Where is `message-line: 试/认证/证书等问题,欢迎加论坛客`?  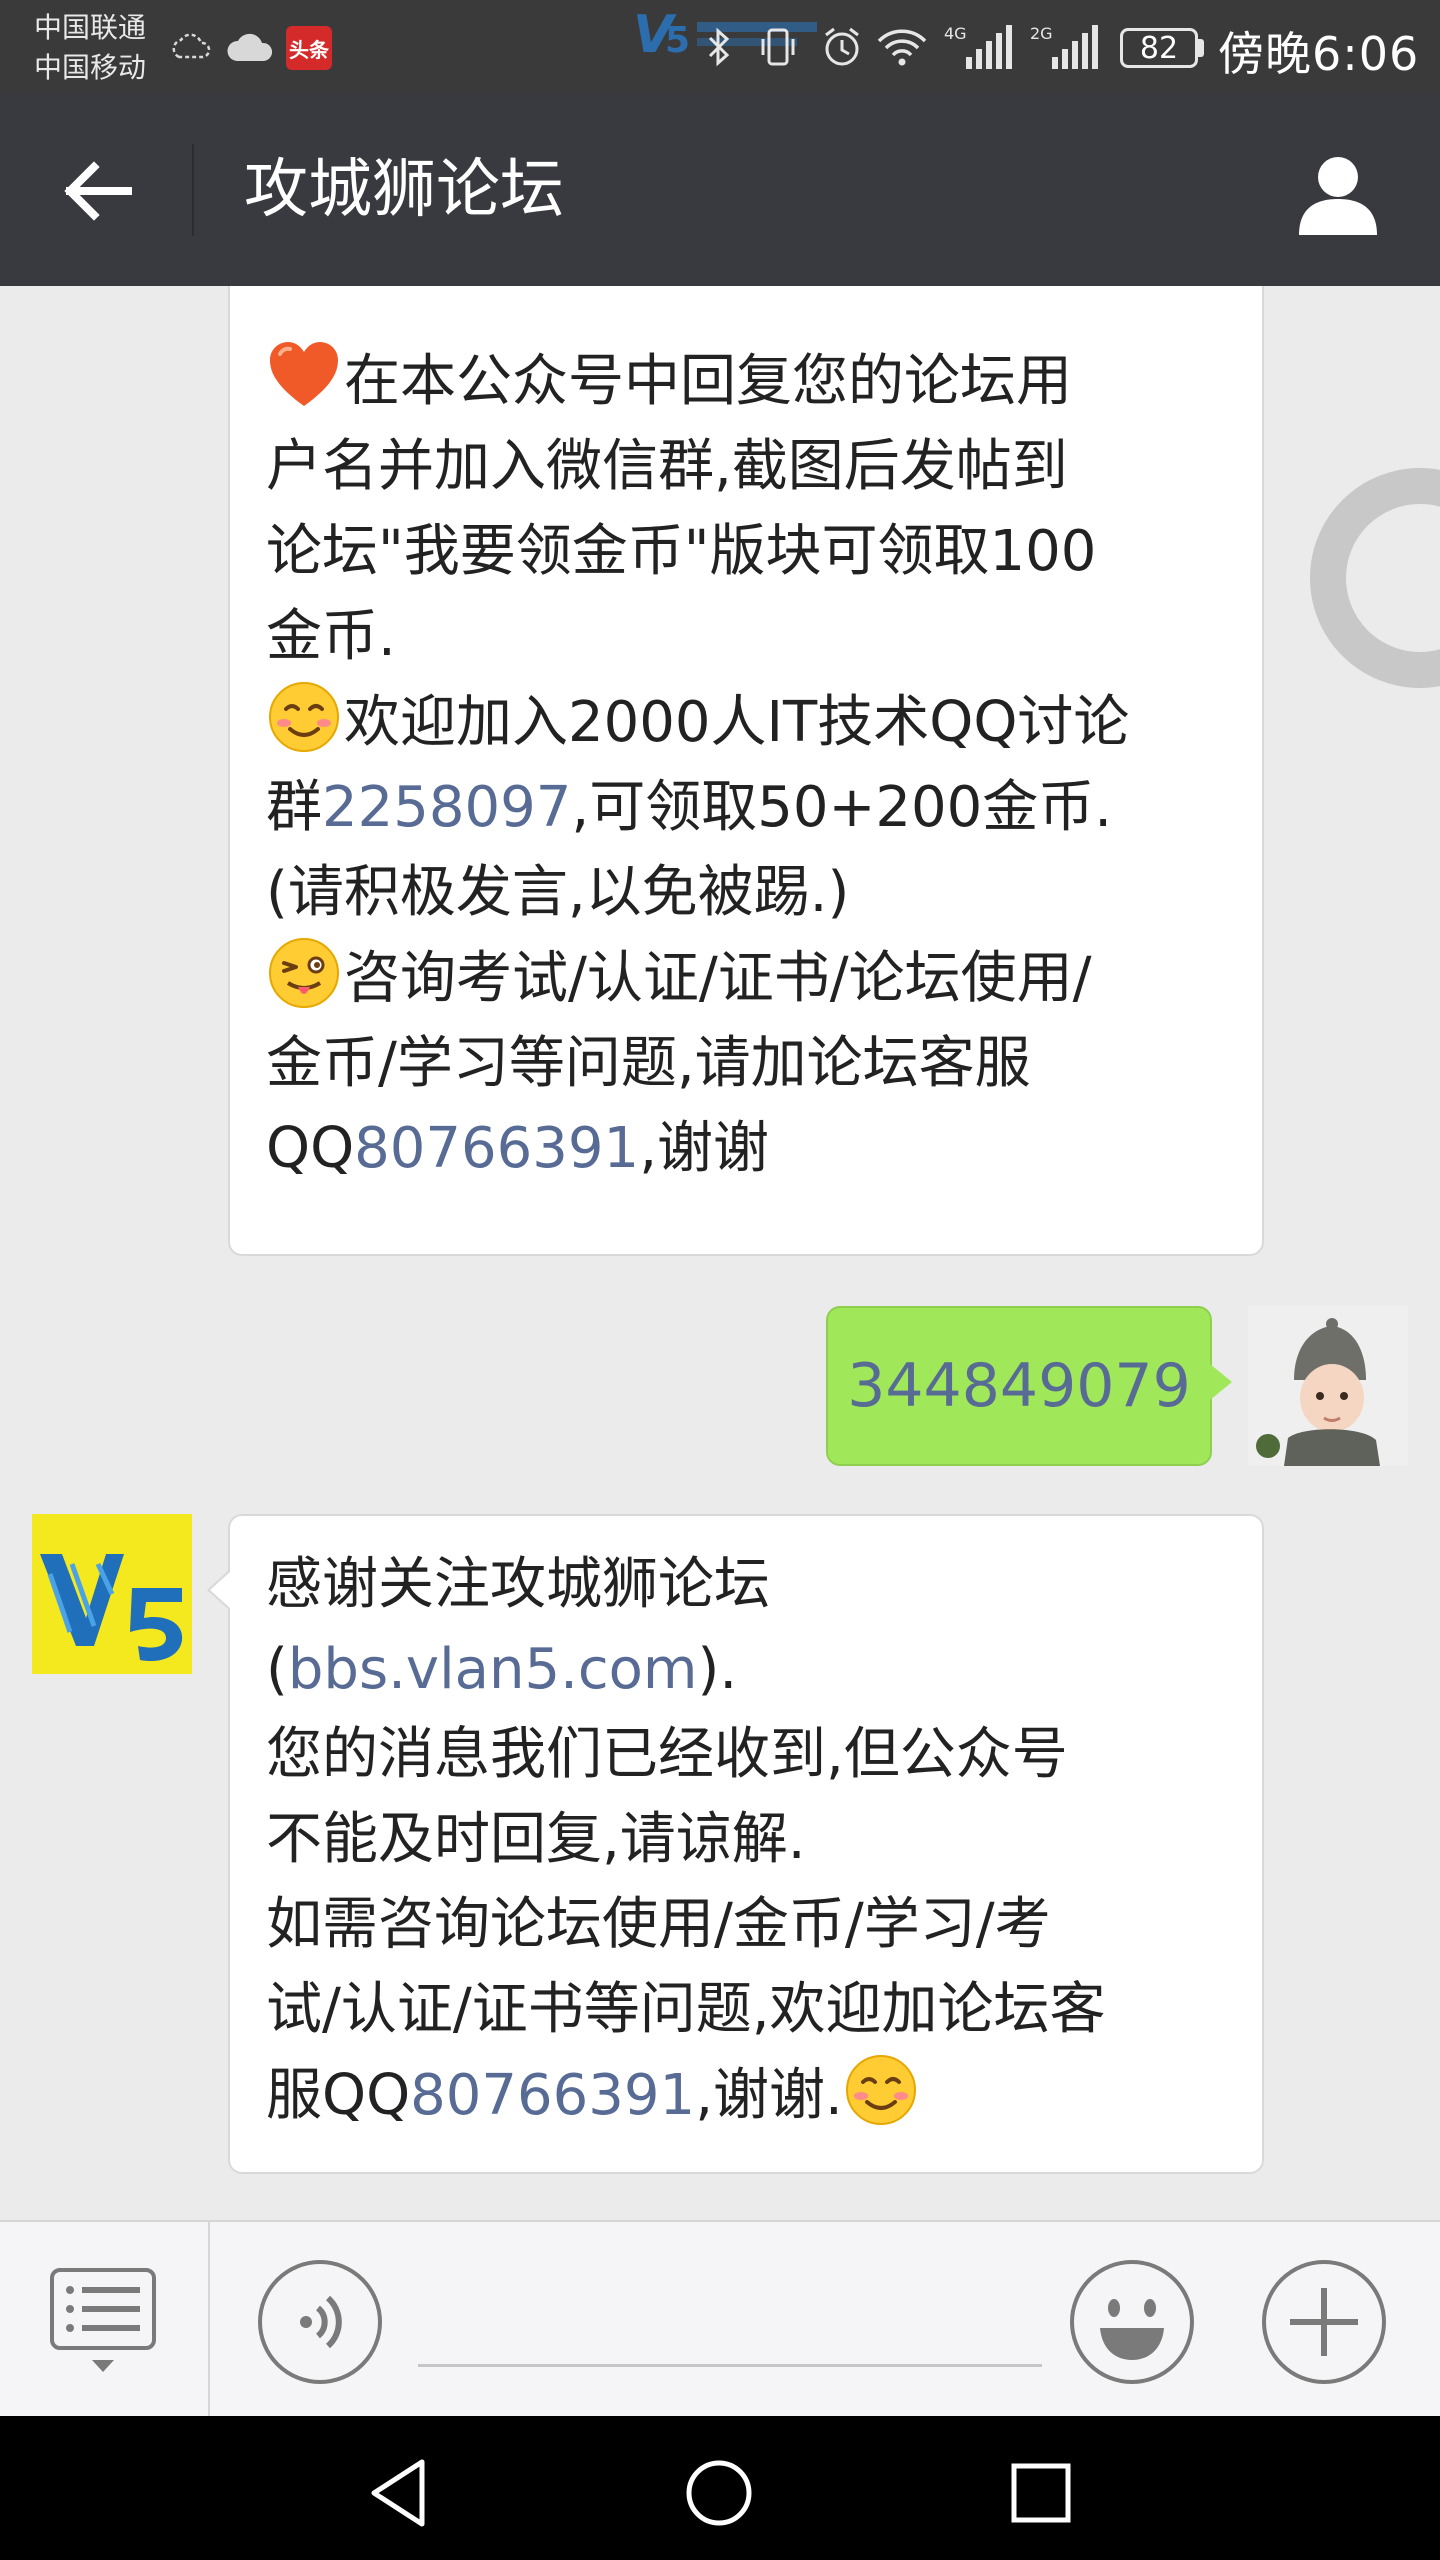 message-line: 试/认证/证书等问题,欢迎加论坛客 is located at coordinates (686, 2009).